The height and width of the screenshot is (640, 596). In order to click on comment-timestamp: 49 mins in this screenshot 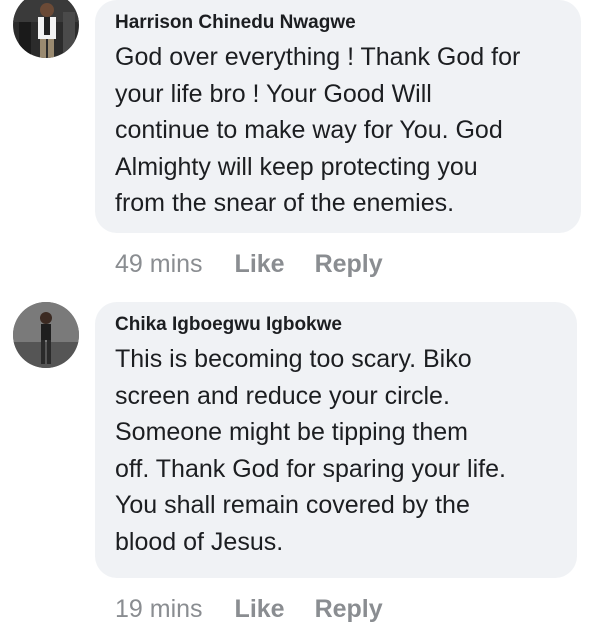, I will do `click(159, 264)`.